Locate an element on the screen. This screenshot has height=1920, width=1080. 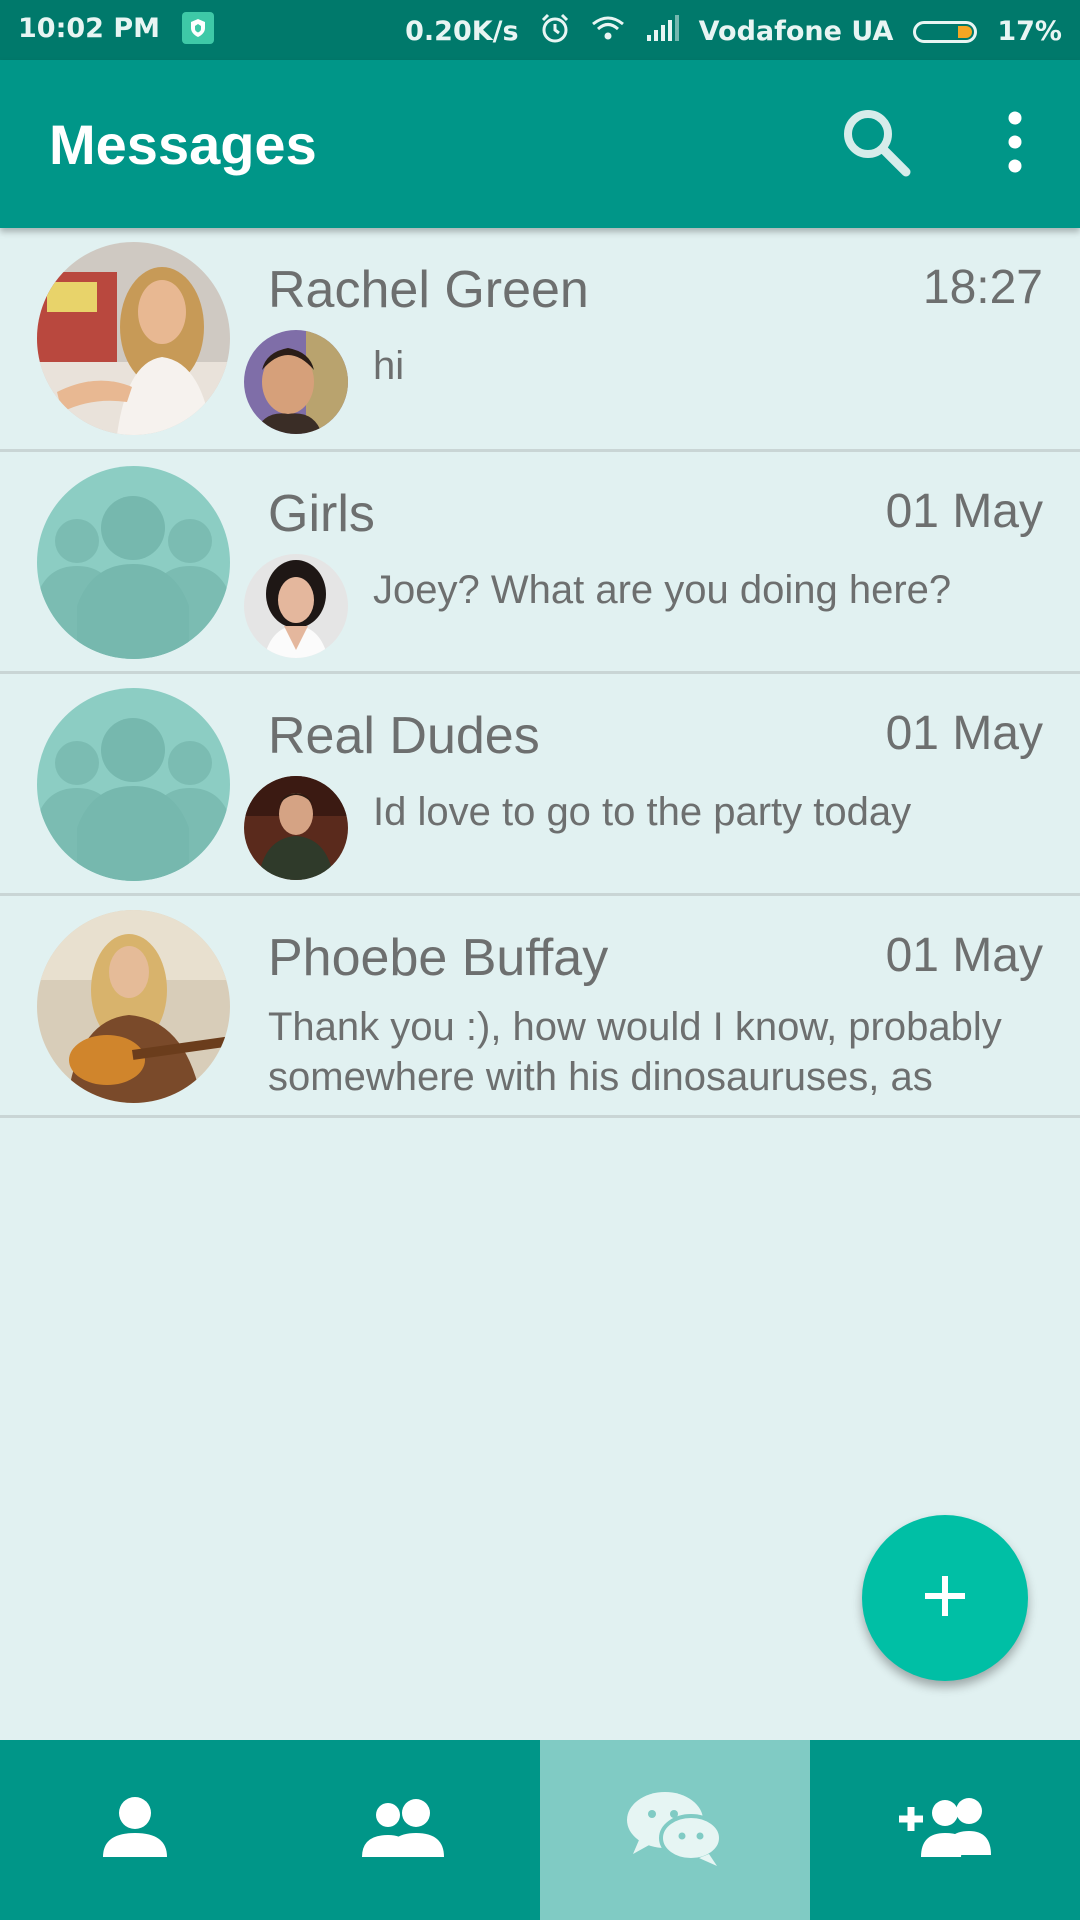
status-time: 10:02 PM is located at coordinates (89, 28).